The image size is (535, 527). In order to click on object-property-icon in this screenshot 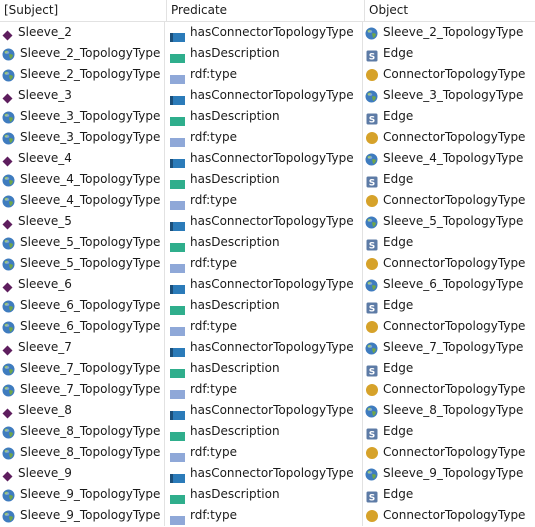, I will do `click(177, 161)`.